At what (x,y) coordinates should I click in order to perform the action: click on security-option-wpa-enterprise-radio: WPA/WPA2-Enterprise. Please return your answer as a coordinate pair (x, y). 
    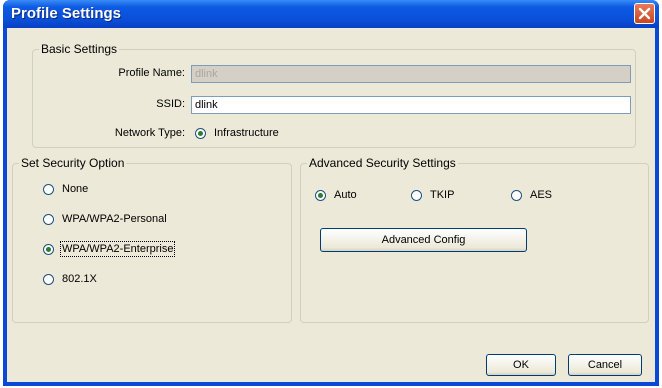
    Looking at the image, I should click on (109, 249).